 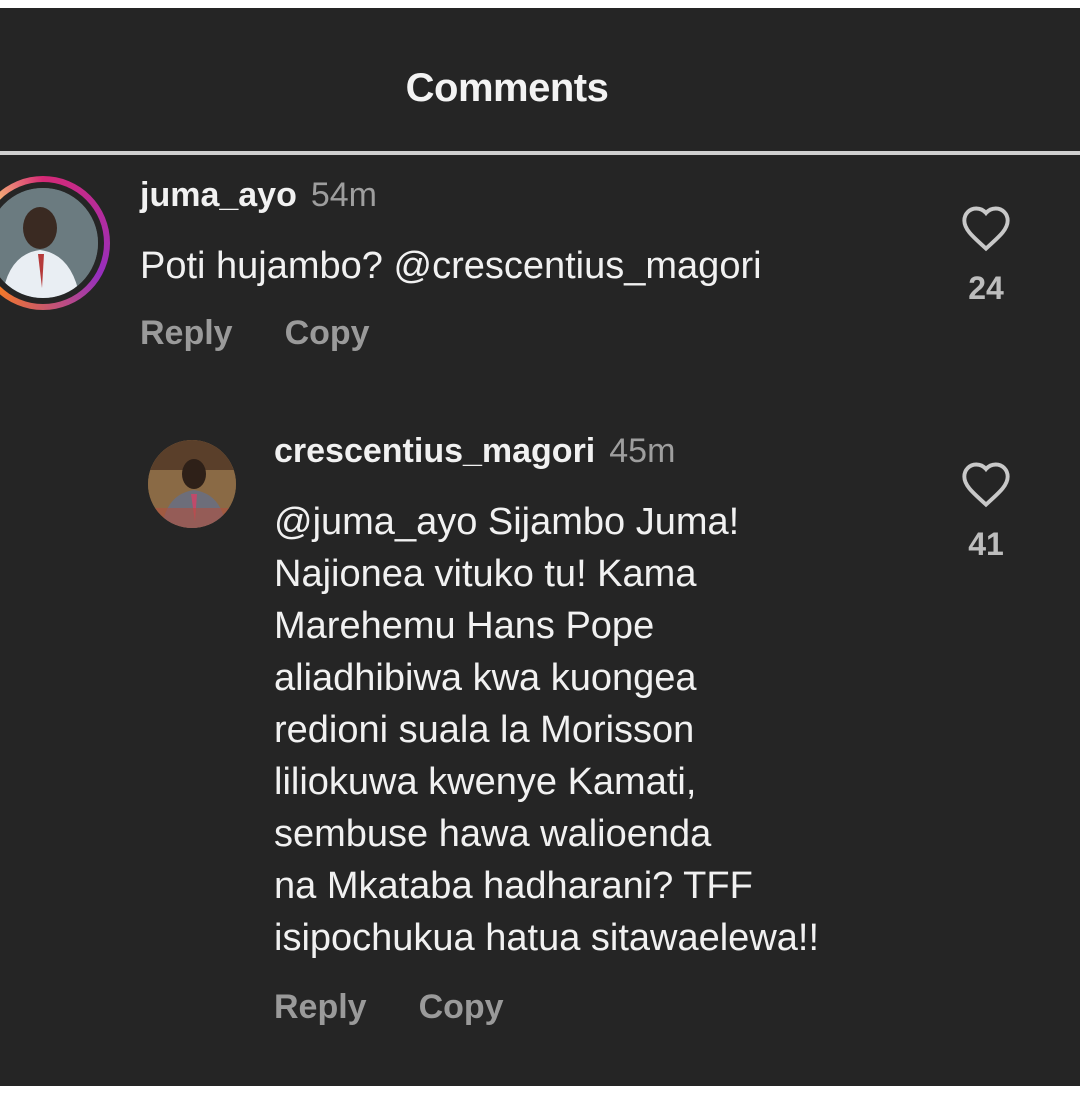 I want to click on comment-meta: juma_ayo 54m, so click(x=258, y=195).